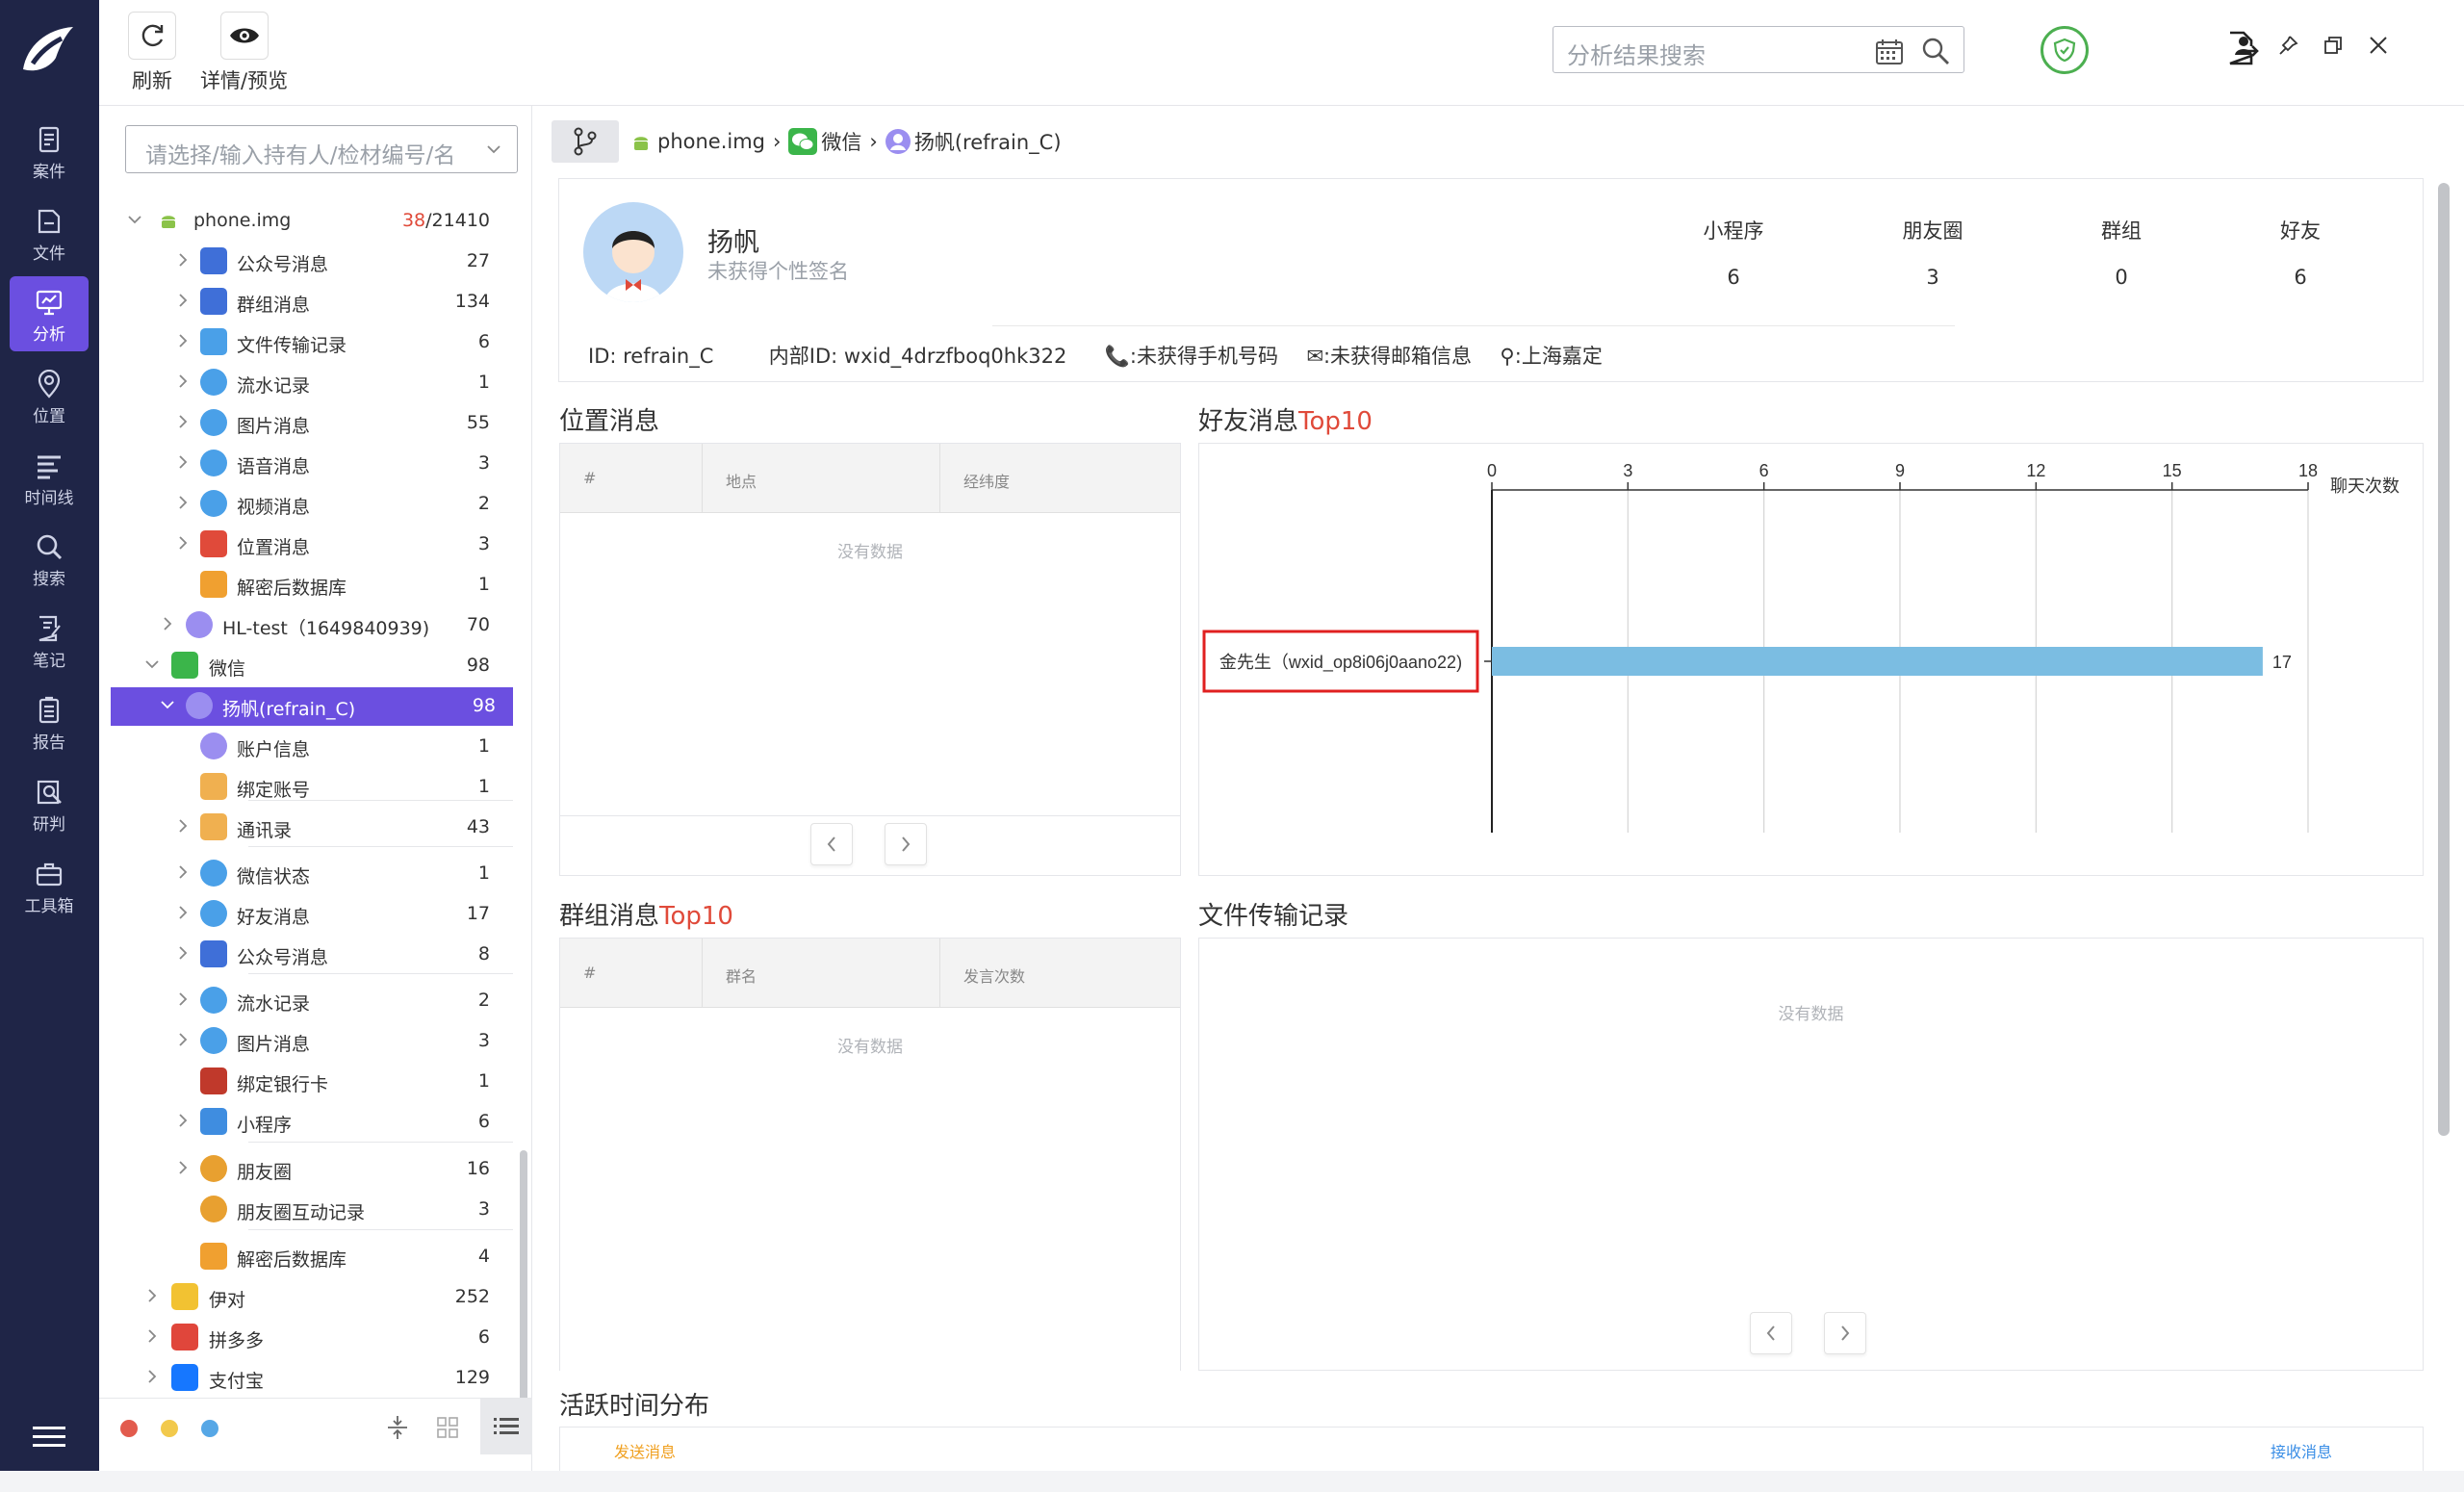  I want to click on branch-button, so click(585, 141).